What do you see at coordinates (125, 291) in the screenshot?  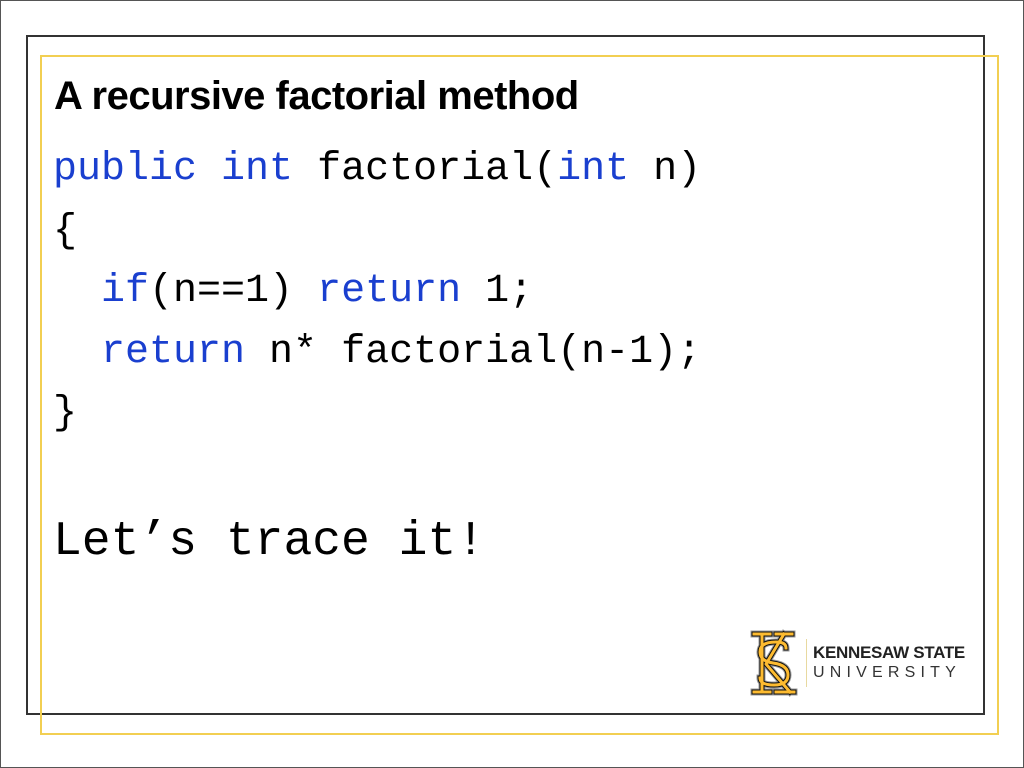 I see `code-keyword: if` at bounding box center [125, 291].